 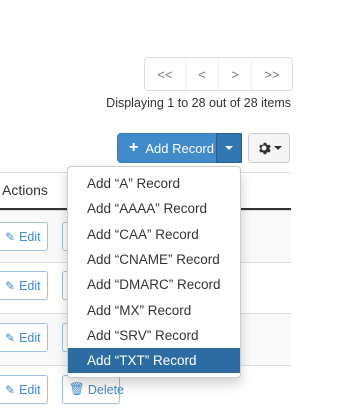 What do you see at coordinates (179, 148) in the screenshot?
I see `add-record-label: Add Record` at bounding box center [179, 148].